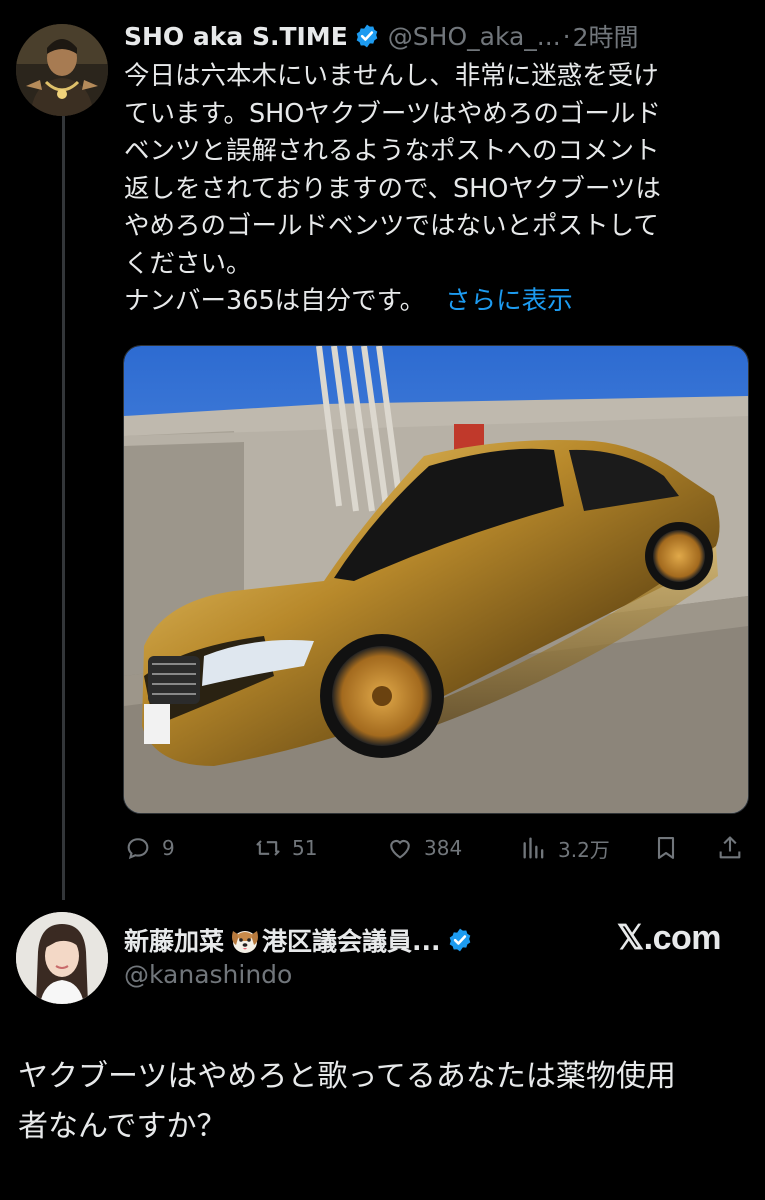 The width and height of the screenshot is (765, 1200). Describe the element at coordinates (347, 1076) in the screenshot. I see `reply-text-line: ヤクブーツはやめろと歌ってるあなたは薬物使用` at that location.